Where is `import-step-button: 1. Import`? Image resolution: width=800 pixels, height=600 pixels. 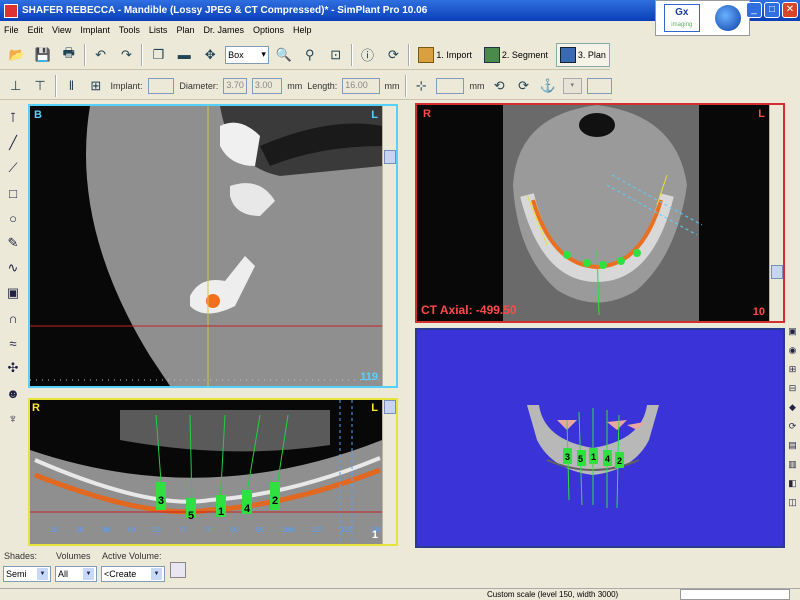 import-step-button: 1. Import is located at coordinates (445, 55).